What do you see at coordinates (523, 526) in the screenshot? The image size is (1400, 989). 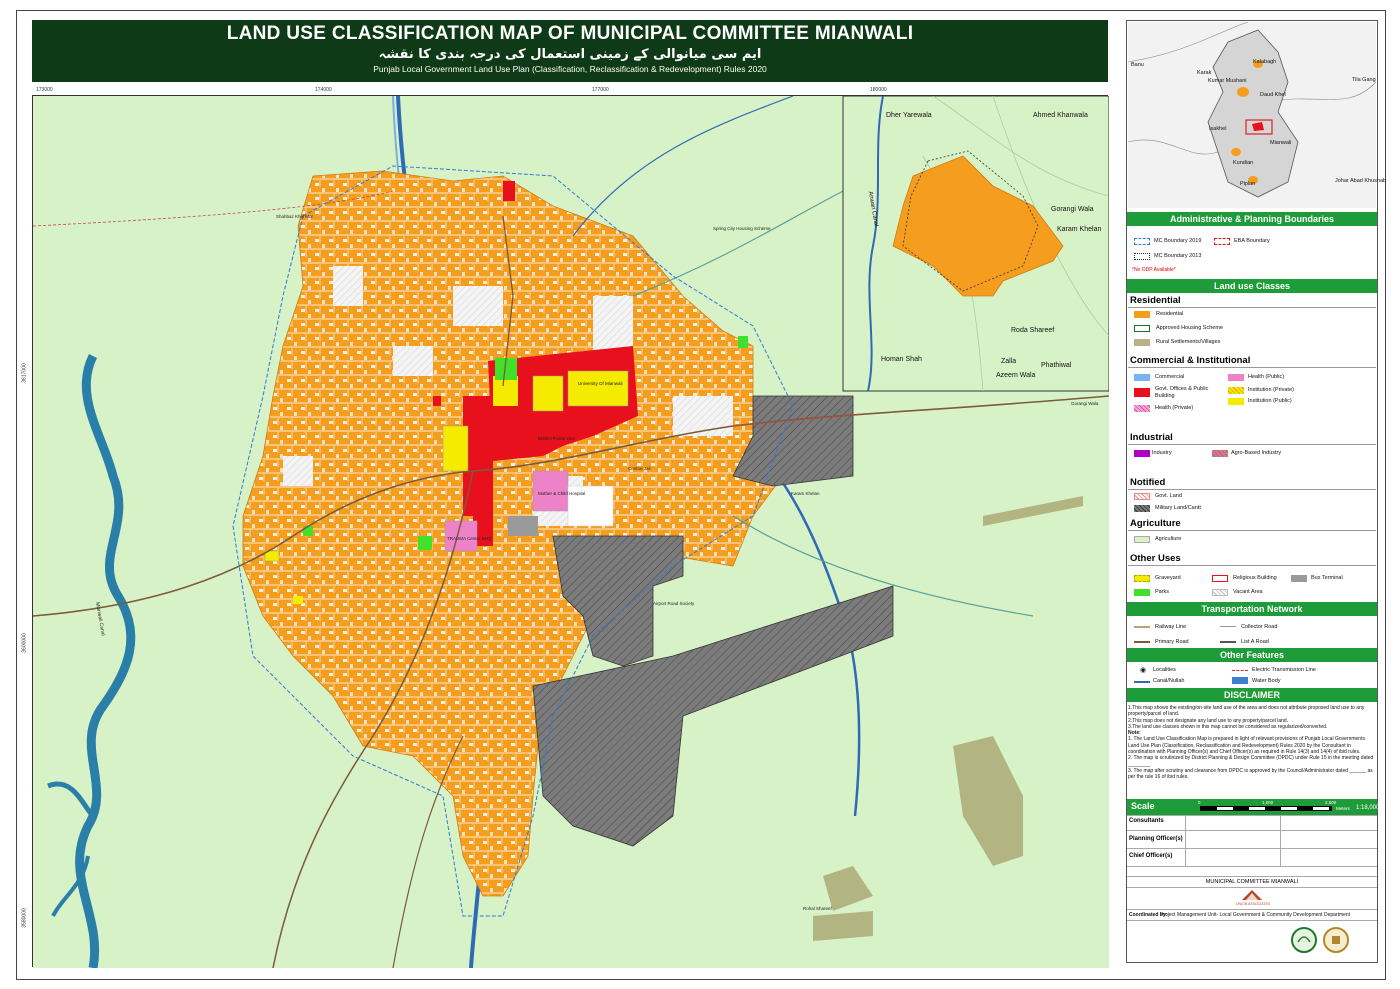 I see `bus-terminal` at bounding box center [523, 526].